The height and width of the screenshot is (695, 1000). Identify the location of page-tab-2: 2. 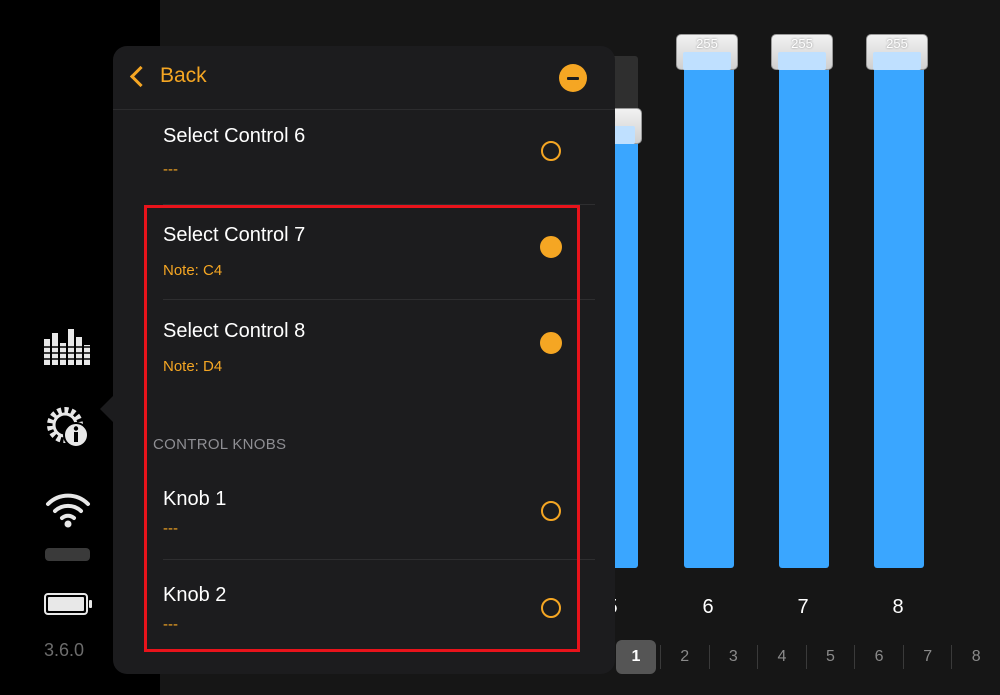
(684, 657).